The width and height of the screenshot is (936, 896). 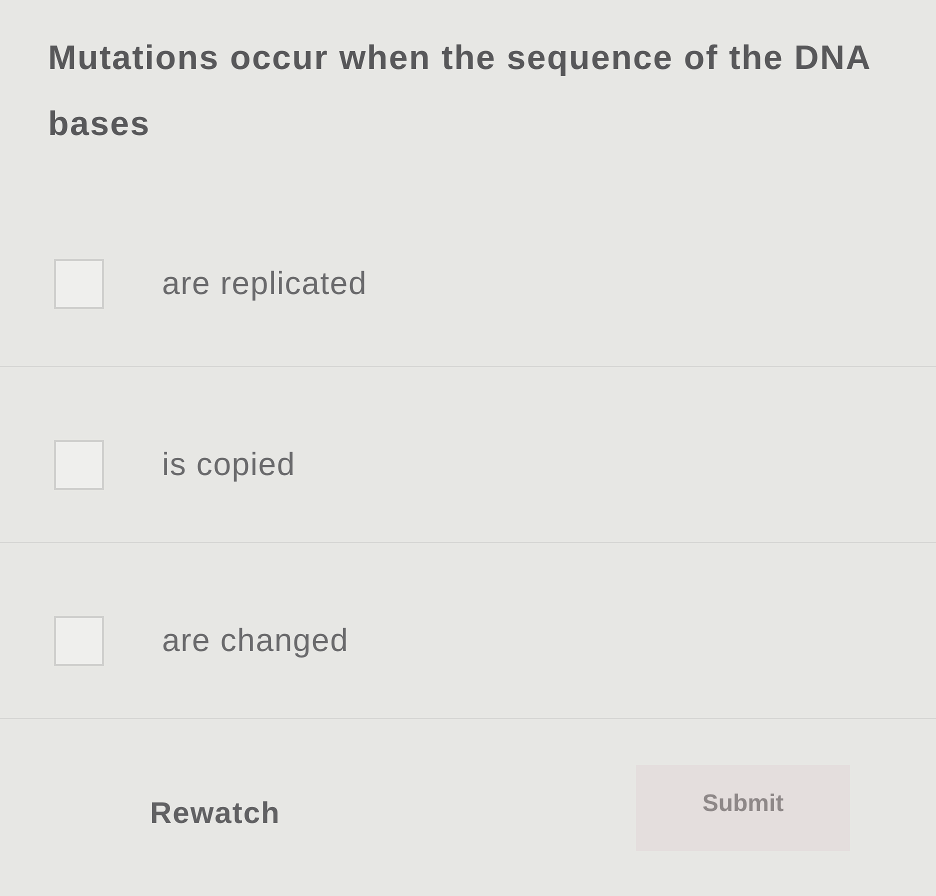 I want to click on rewatch-button: Rewatch, so click(x=215, y=813).